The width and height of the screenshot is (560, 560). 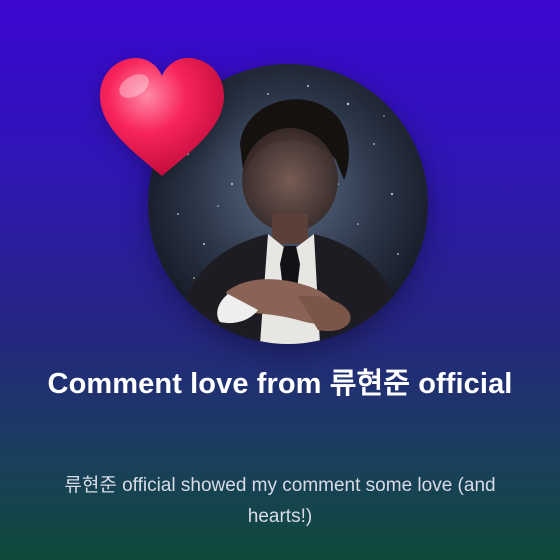 What do you see at coordinates (280, 384) in the screenshot?
I see `notification-title: Comment love from 류현준 official` at bounding box center [280, 384].